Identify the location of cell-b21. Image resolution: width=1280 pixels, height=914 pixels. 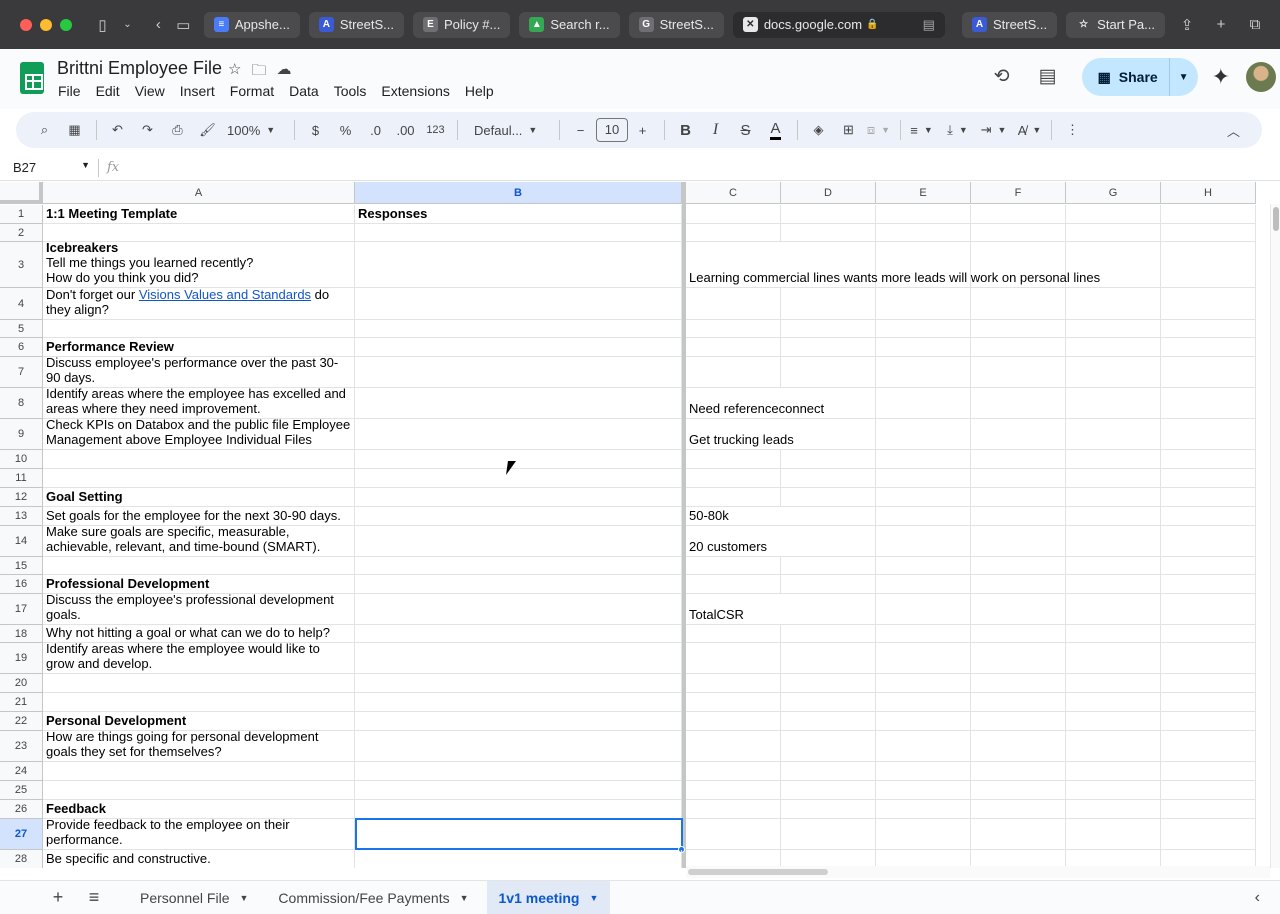
(518, 702).